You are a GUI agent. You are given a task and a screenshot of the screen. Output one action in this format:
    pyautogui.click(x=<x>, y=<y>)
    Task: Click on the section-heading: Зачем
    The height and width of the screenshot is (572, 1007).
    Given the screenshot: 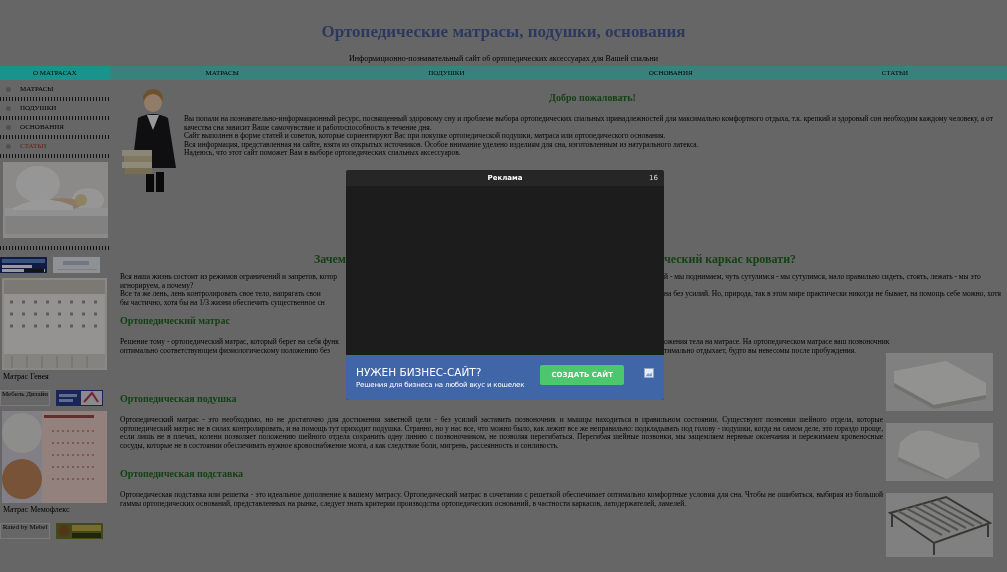 What is the action you would take?
    pyautogui.click(x=329, y=259)
    